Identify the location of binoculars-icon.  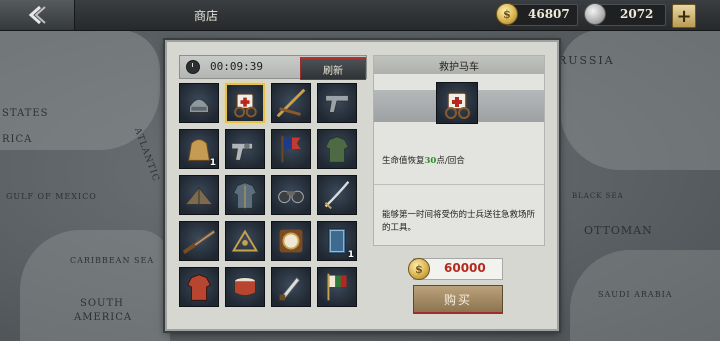
(291, 197).